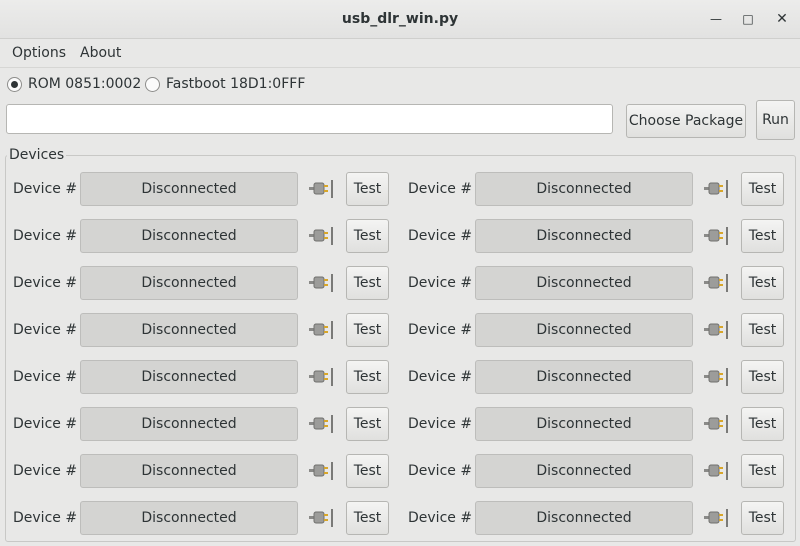 The width and height of the screenshot is (800, 546). I want to click on menu-bar: Options About, so click(400, 53).